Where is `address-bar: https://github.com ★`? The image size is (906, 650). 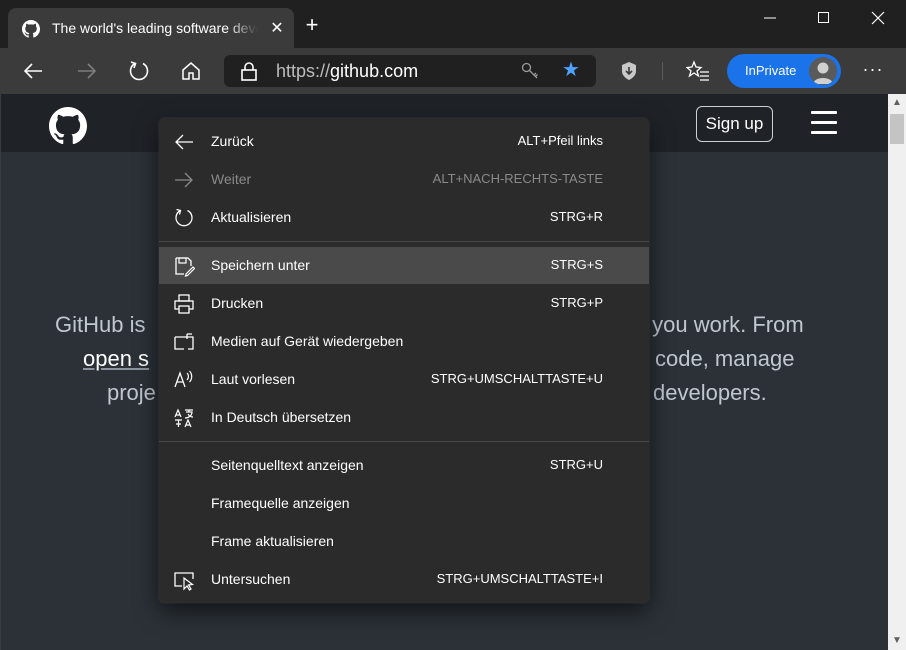
address-bar: https://github.com ★ is located at coordinates (410, 71).